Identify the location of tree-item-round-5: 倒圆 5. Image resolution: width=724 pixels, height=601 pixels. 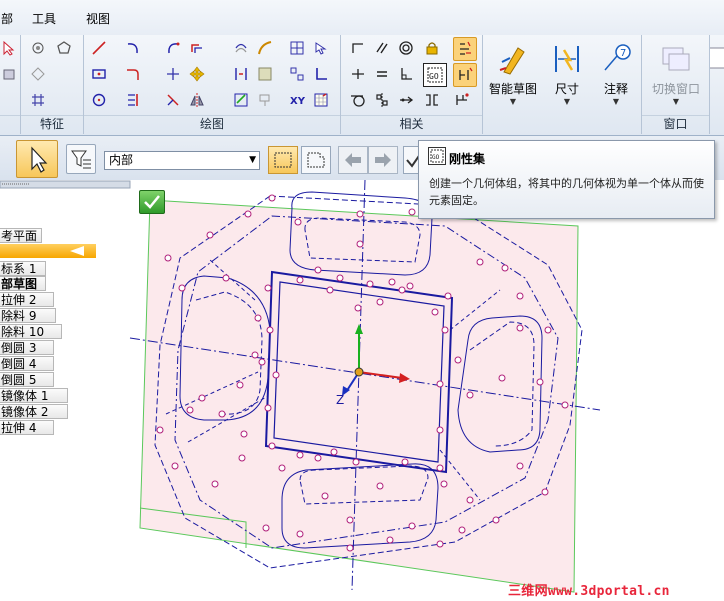
(27, 379).